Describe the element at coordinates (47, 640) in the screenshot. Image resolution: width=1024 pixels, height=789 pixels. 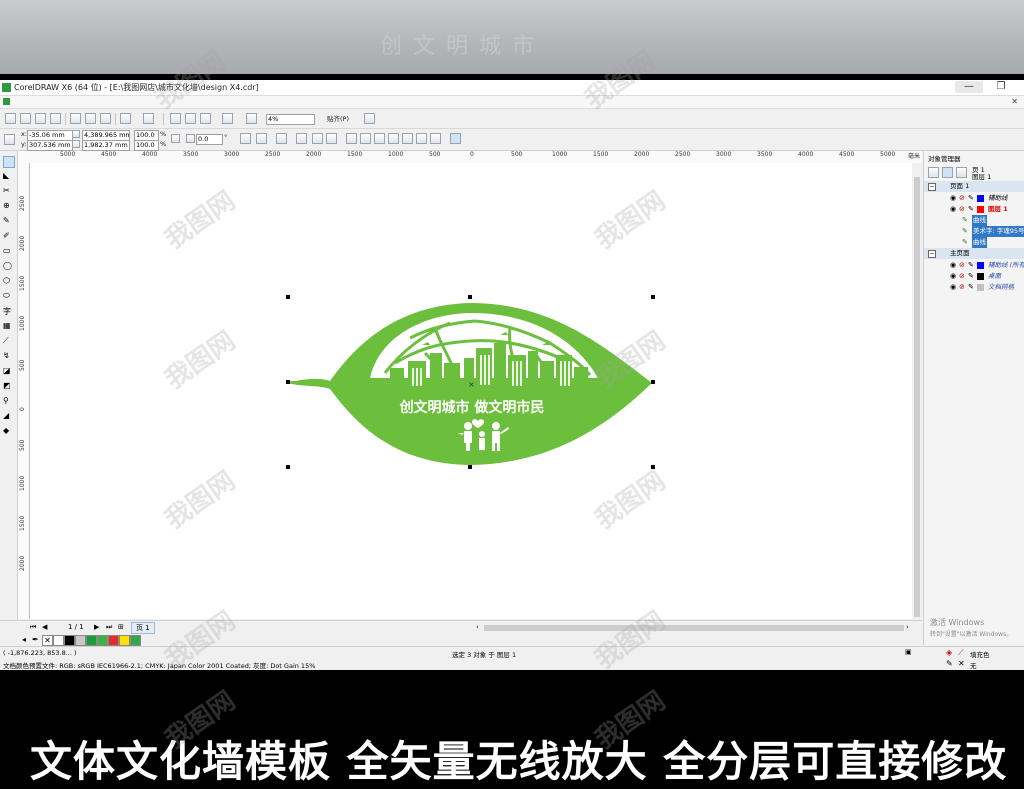
I see `no-color-swatch: ✕` at that location.